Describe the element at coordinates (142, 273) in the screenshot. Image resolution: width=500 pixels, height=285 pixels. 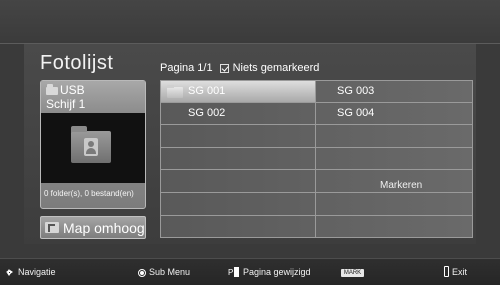
I see `ok-dot-icon` at that location.